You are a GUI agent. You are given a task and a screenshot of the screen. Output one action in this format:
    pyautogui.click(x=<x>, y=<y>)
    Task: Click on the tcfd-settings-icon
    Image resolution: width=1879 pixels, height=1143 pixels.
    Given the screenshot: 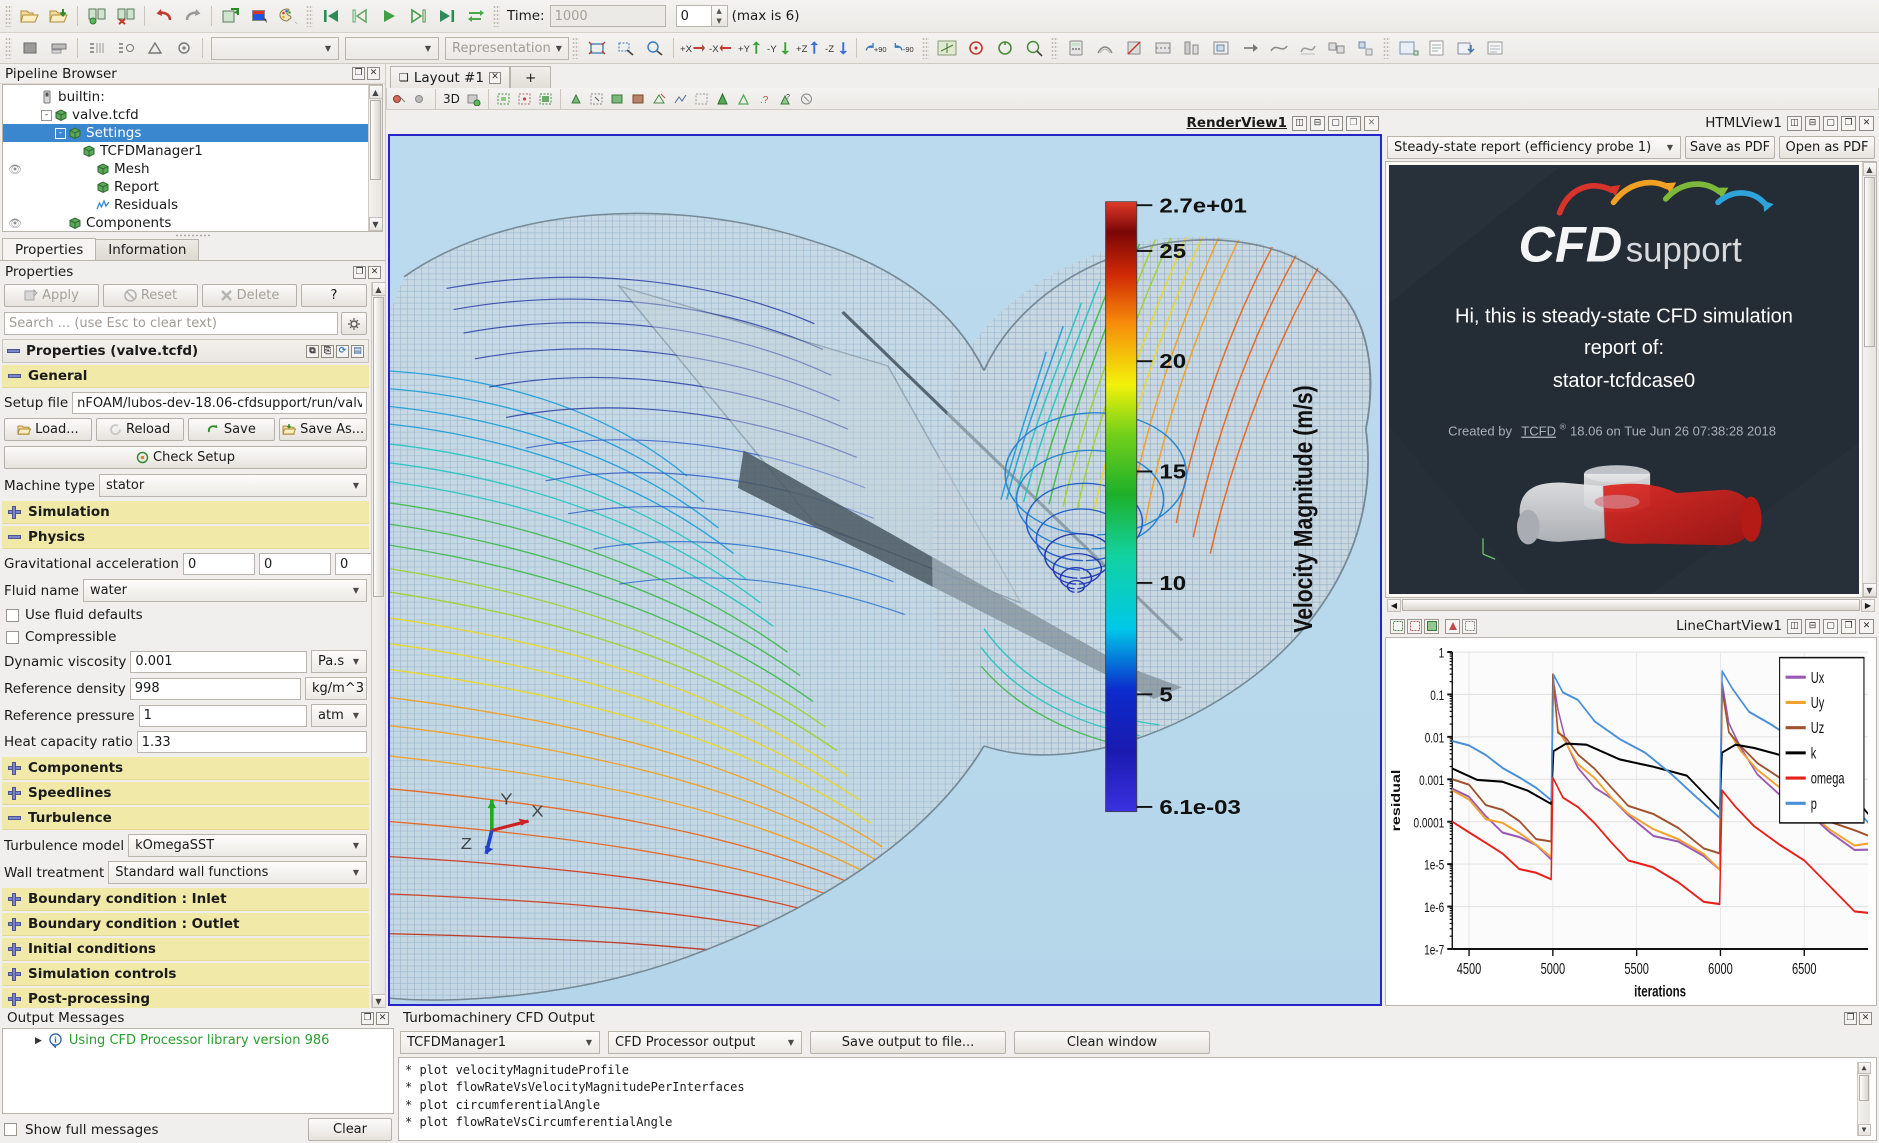 What is the action you would take?
    pyautogui.click(x=1494, y=48)
    